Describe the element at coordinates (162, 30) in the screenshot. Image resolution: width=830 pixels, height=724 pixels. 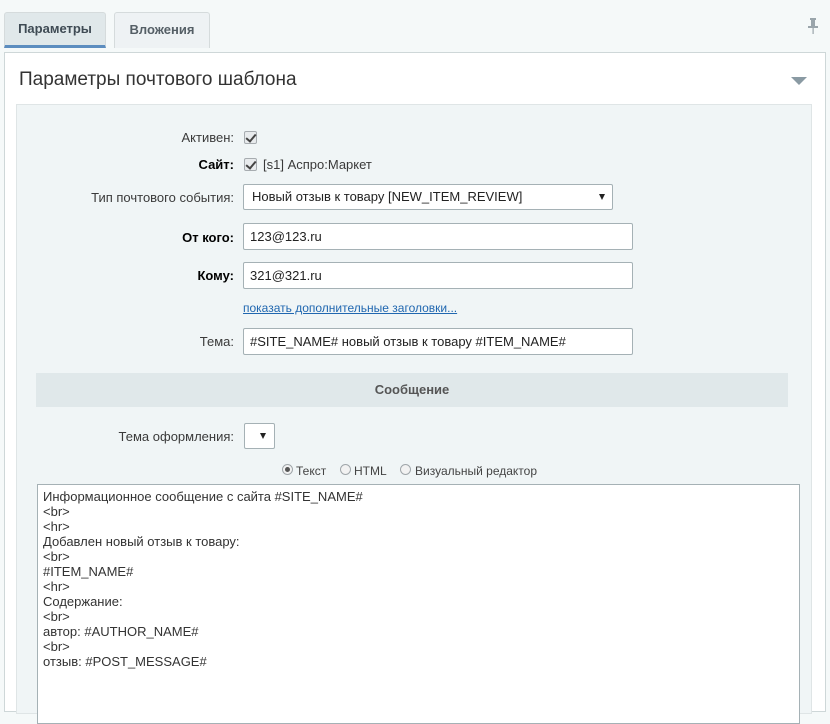
I see `tab-attachments: Вложения` at that location.